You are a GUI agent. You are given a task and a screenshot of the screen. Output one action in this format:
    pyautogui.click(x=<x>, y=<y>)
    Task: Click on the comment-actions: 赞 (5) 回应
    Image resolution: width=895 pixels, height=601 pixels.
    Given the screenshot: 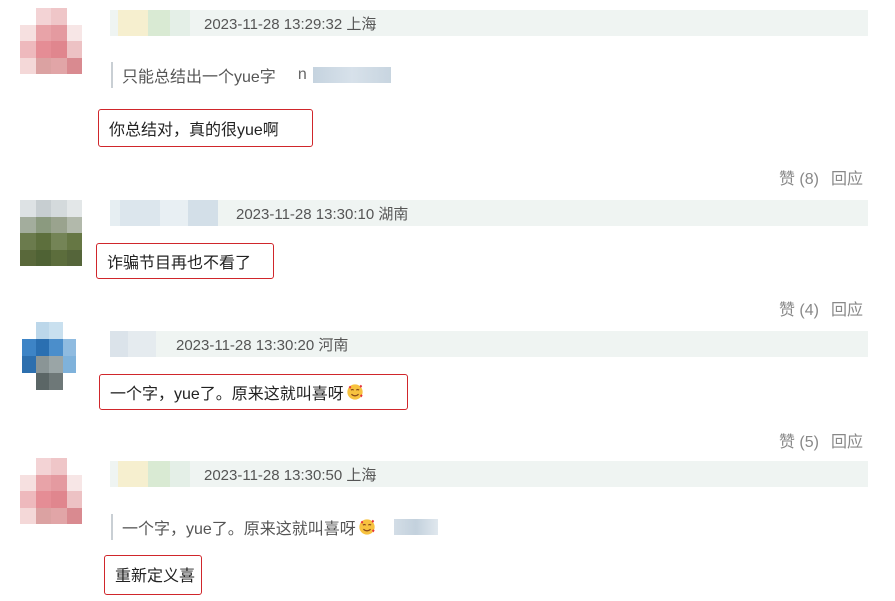 What is the action you would take?
    pyautogui.click(x=821, y=440)
    